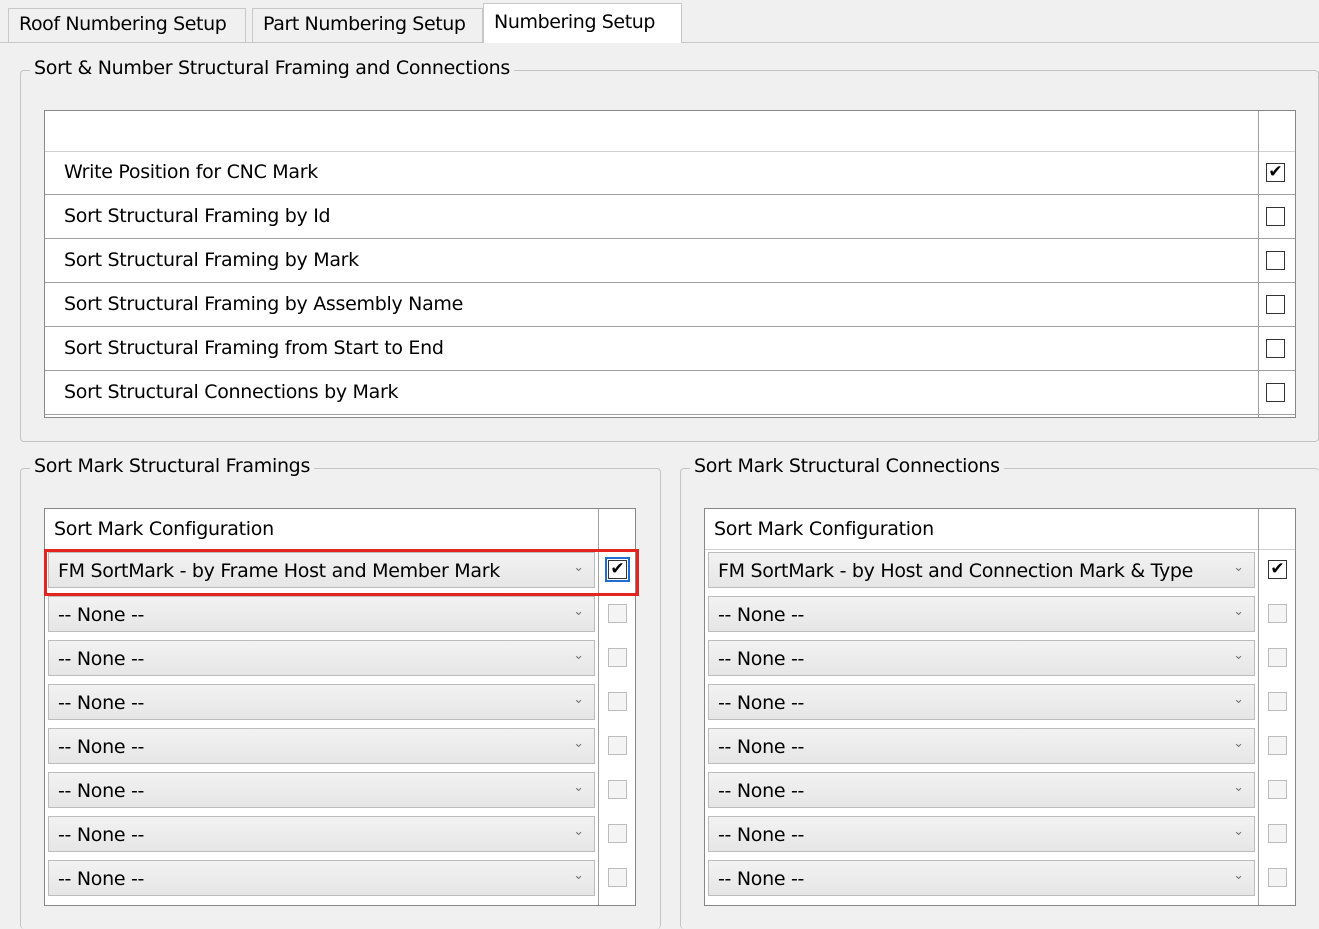 The image size is (1319, 929). I want to click on option-label: Write Position for CNC Mark, so click(191, 172).